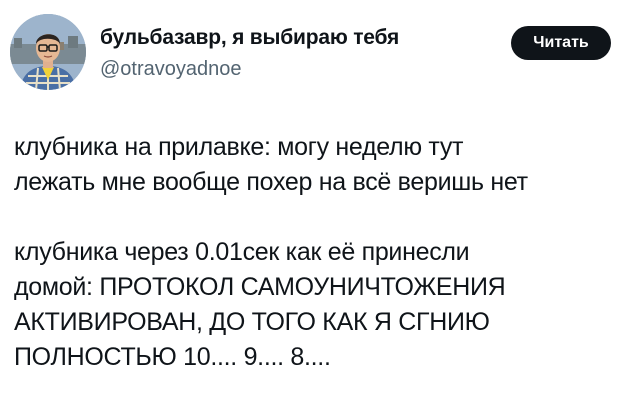 The image size is (640, 420). I want to click on avatar-photo-icon, so click(48, 52).